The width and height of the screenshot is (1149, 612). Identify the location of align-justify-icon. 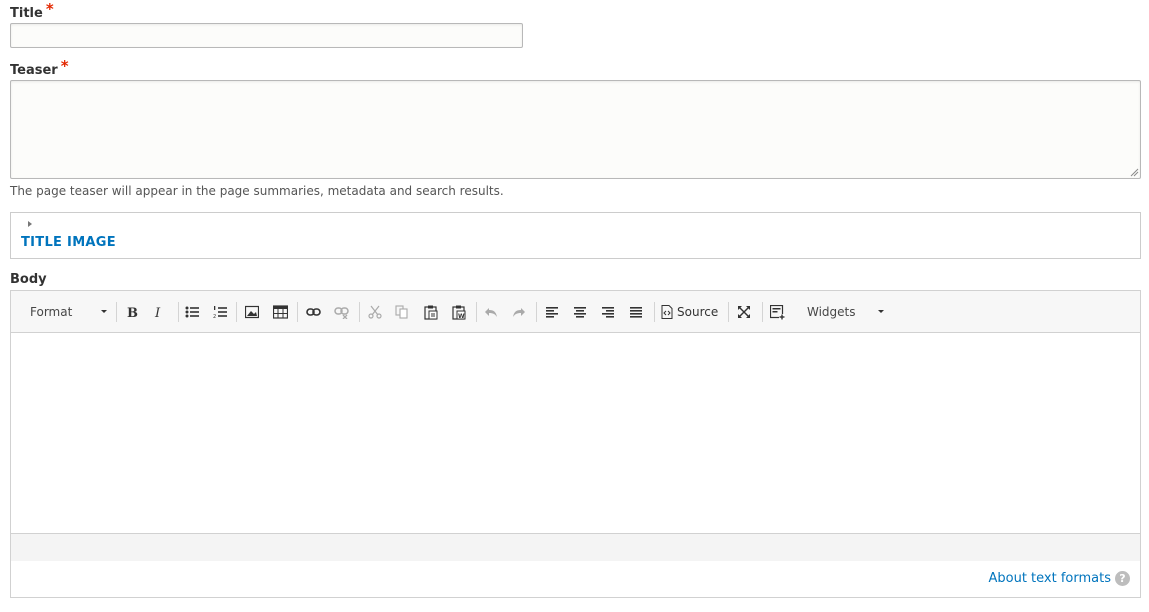
(636, 312).